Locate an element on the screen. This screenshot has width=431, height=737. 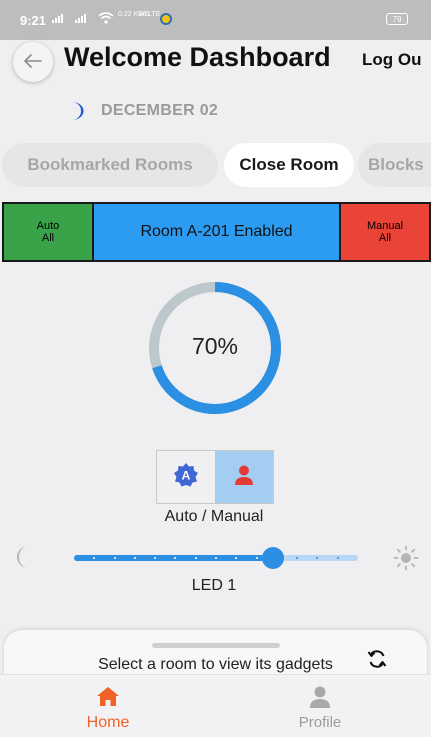
room-status: Room A-201 Enabled is located at coordinates (216, 232).